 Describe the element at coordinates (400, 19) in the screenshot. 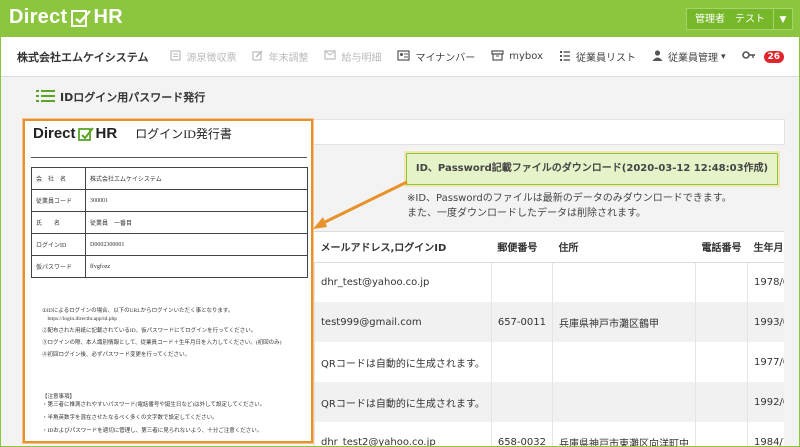

I see `top-bar: Direct HR 管理者 テスト ▼` at that location.